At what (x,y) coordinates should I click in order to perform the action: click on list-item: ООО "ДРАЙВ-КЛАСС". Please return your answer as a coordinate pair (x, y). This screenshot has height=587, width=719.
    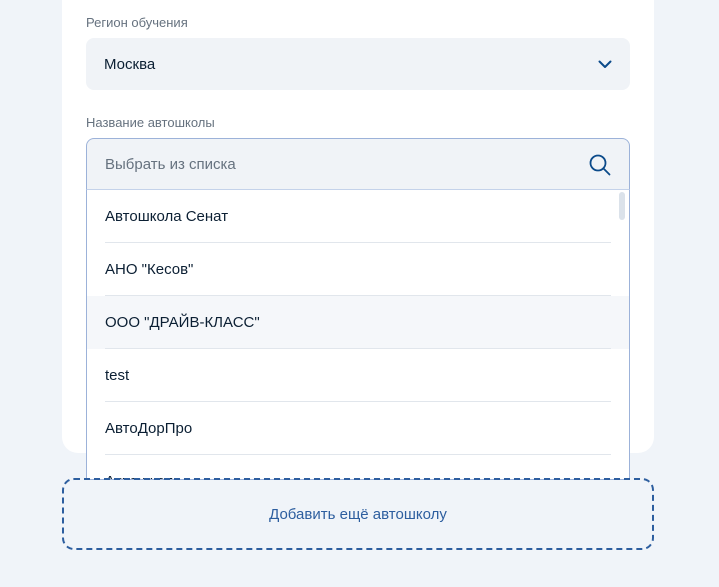
    Looking at the image, I should click on (358, 322).